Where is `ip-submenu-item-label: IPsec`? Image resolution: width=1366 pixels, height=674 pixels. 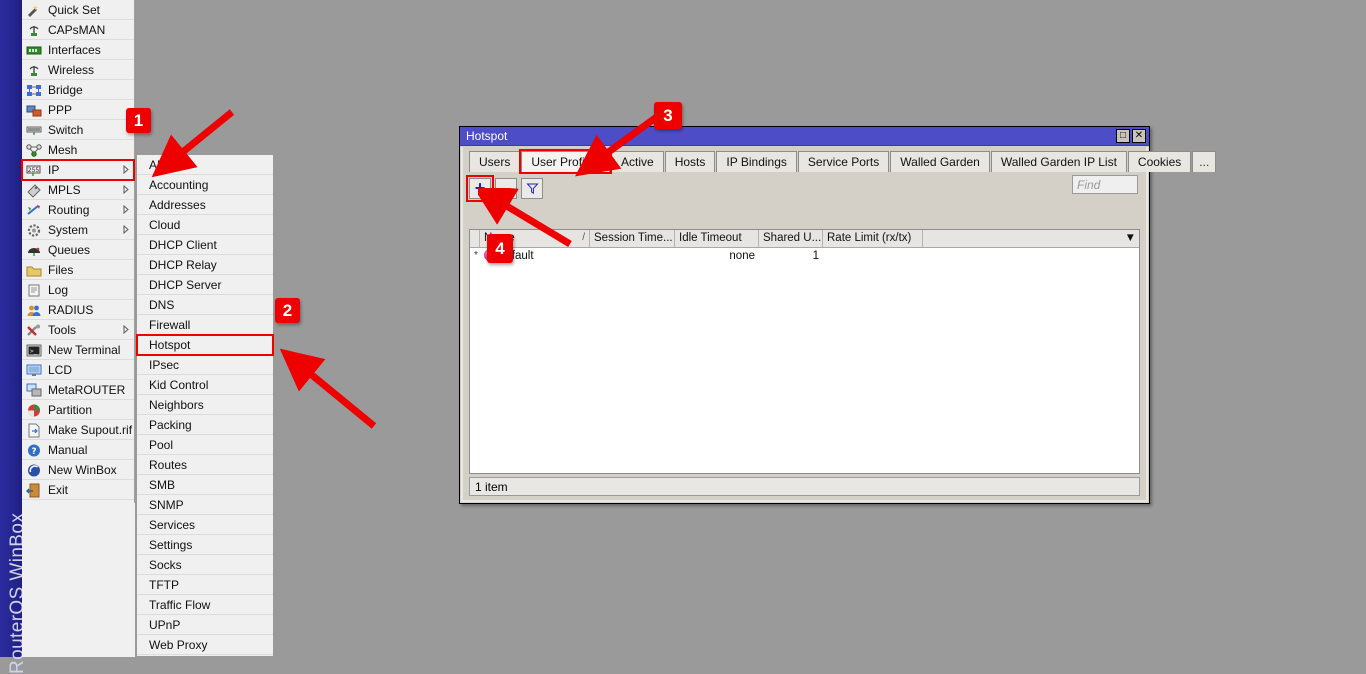 ip-submenu-item-label: IPsec is located at coordinates (164, 365).